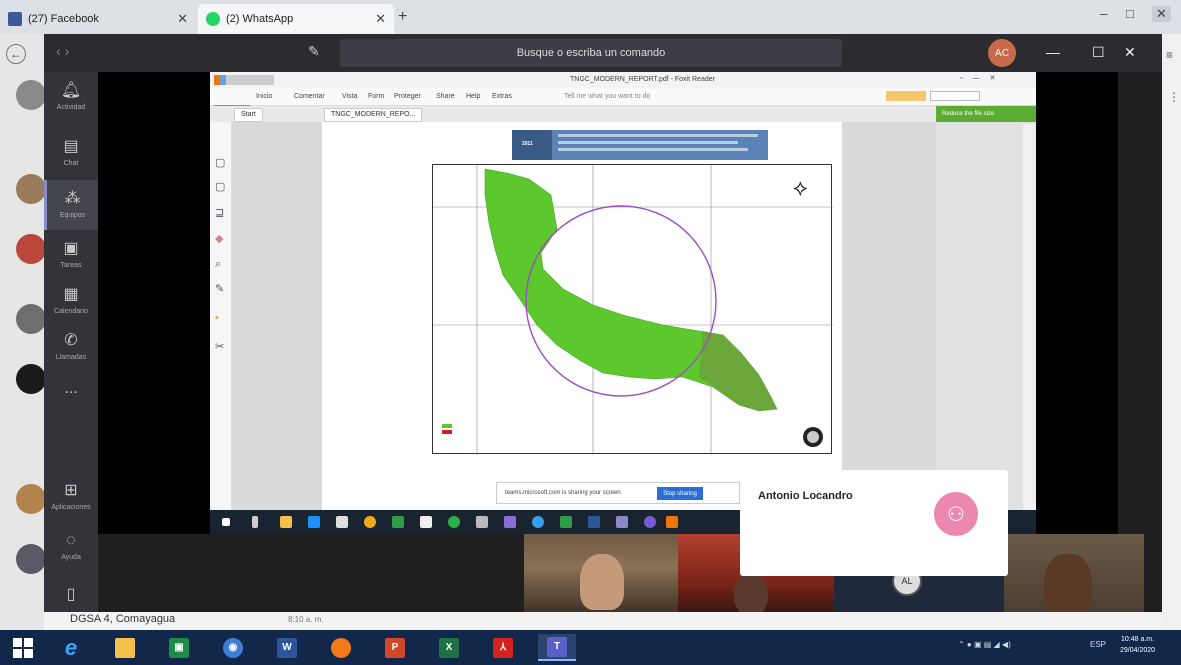 Image resolution: width=1181 pixels, height=665 pixels. I want to click on forward-icon: ›, so click(67, 51).